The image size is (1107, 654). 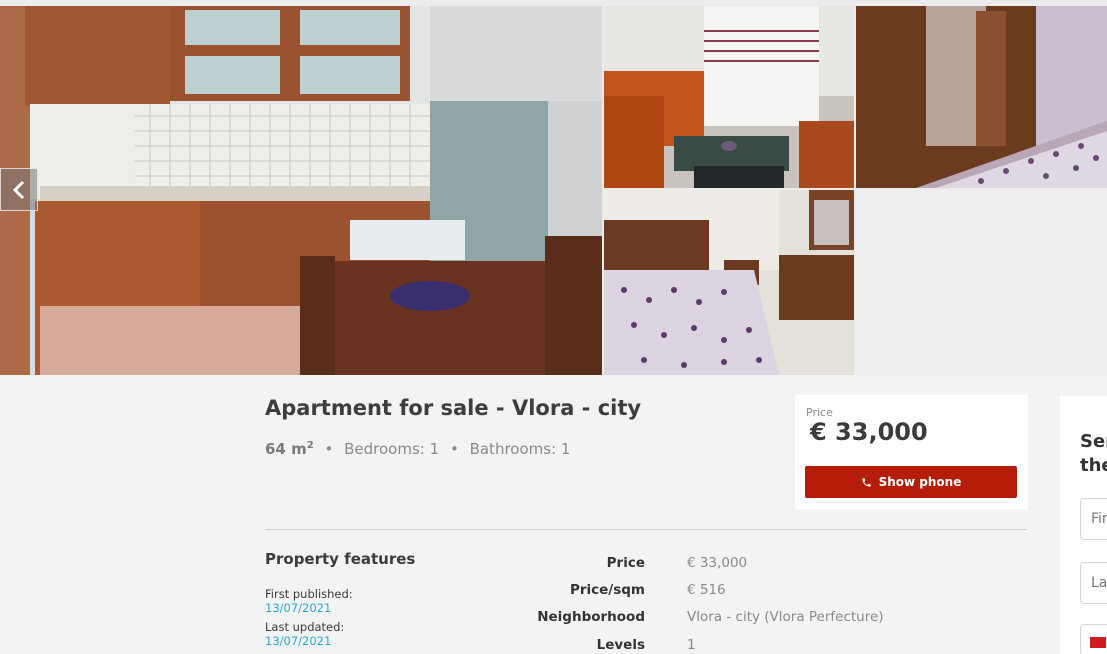 I want to click on fact-key-price-sqm: Price/sqm, so click(x=607, y=590).